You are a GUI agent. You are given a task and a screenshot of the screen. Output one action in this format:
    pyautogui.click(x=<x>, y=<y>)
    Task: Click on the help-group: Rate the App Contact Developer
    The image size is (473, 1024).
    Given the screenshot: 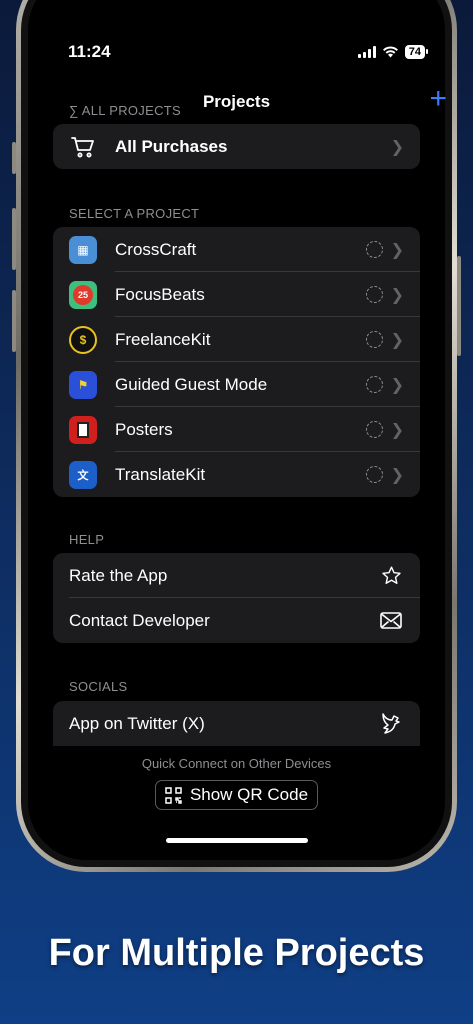 What is the action you would take?
    pyautogui.click(x=236, y=598)
    